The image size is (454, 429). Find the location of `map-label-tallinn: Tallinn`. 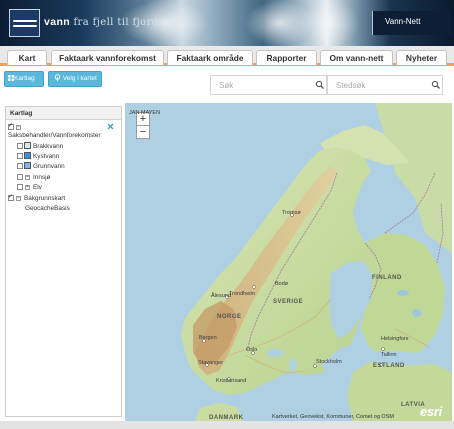

map-label-tallinn: Tallinn is located at coordinates (389, 355).